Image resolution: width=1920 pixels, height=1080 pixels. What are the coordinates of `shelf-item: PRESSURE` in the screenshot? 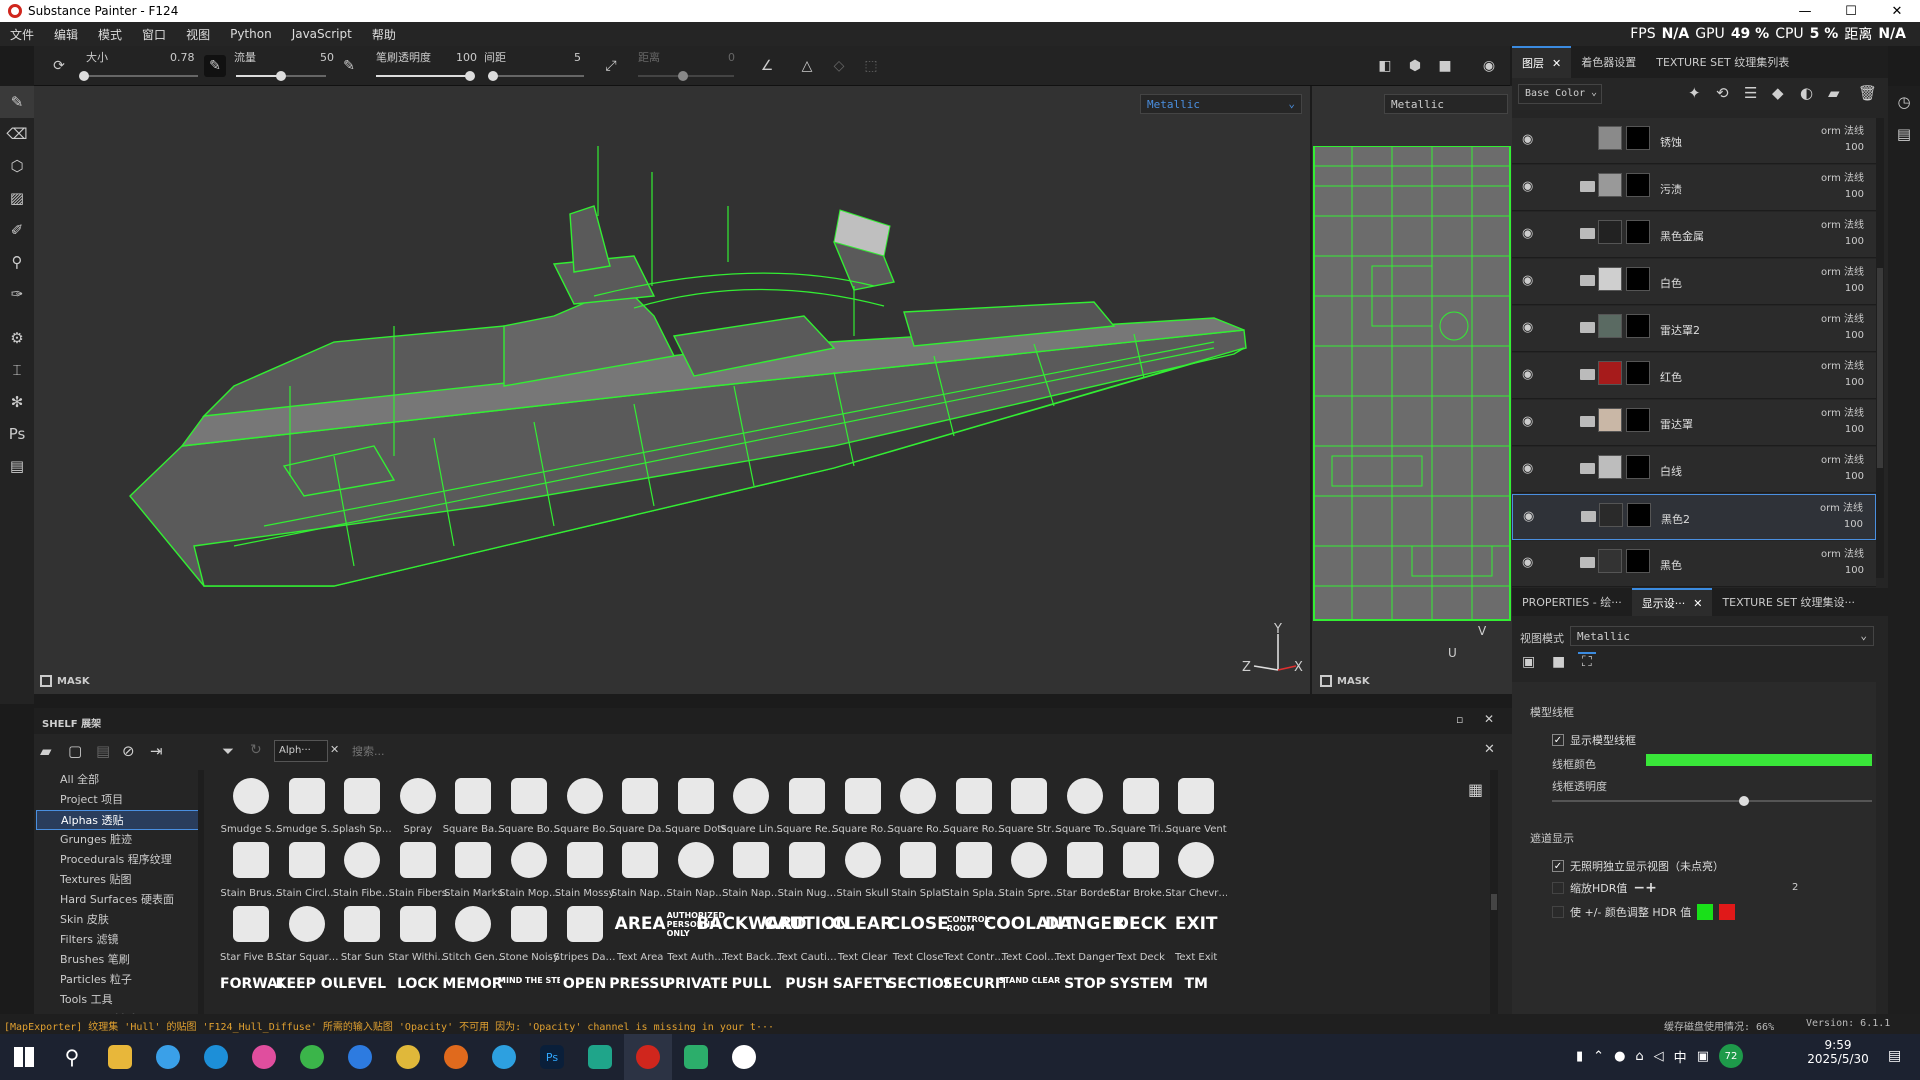 It's located at (640, 988).